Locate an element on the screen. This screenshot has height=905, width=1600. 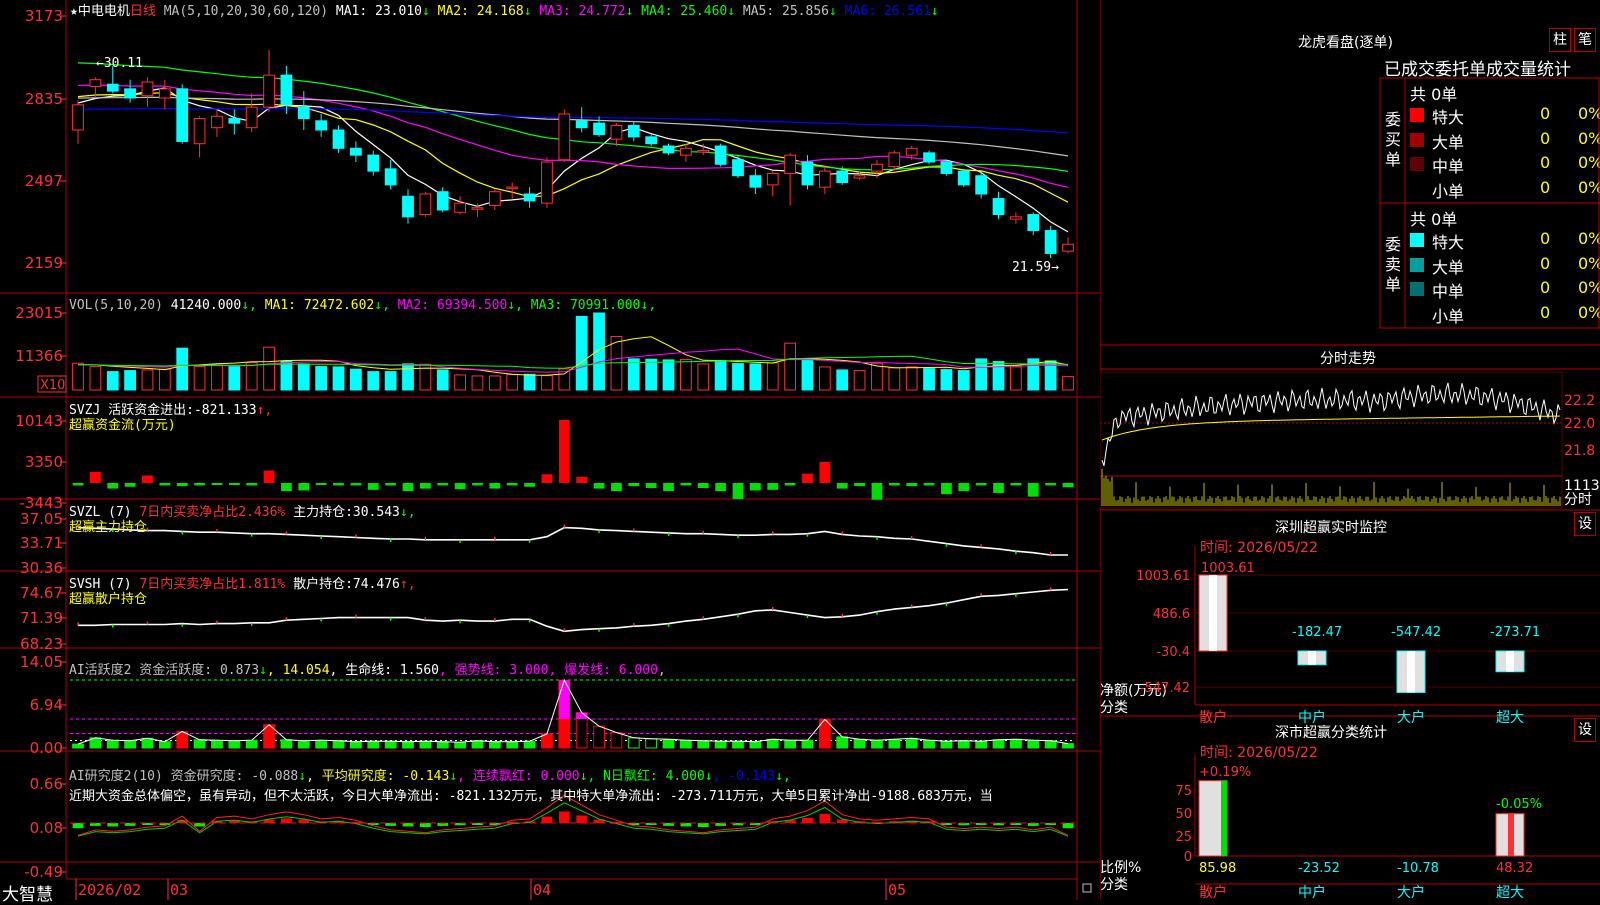
class-settings-button: 设 is located at coordinates (1585, 730).